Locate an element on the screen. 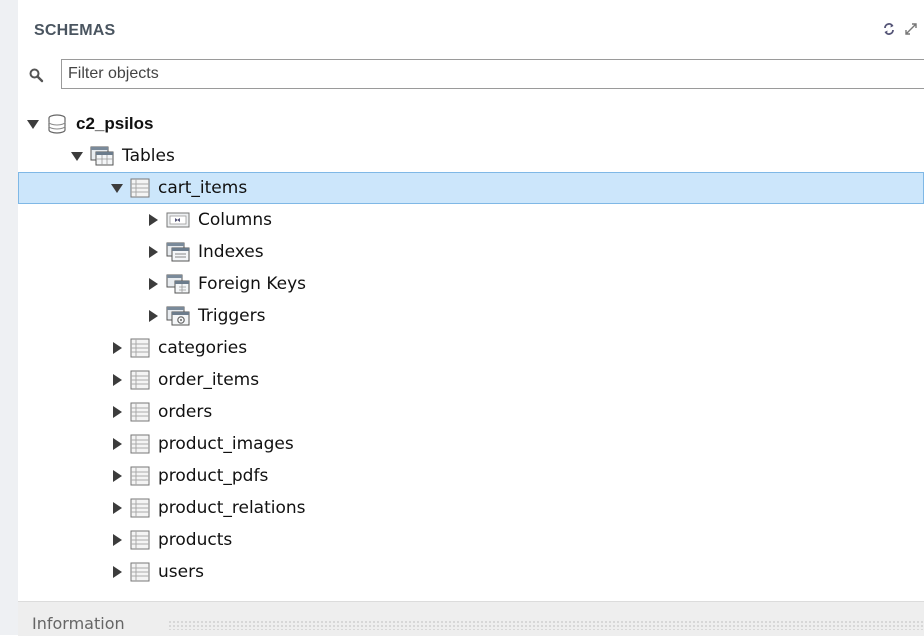  tables-node-label: Tables is located at coordinates (148, 156).